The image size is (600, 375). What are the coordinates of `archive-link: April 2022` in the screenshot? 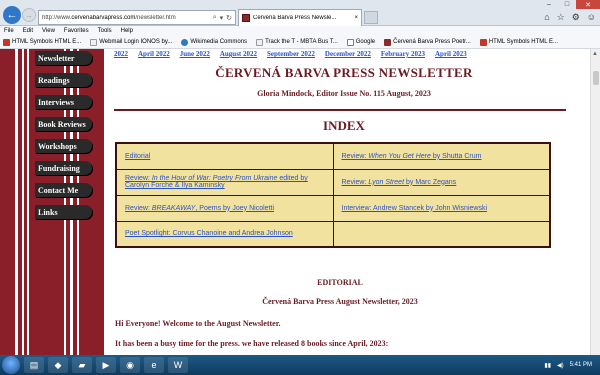 It's located at (154, 54).